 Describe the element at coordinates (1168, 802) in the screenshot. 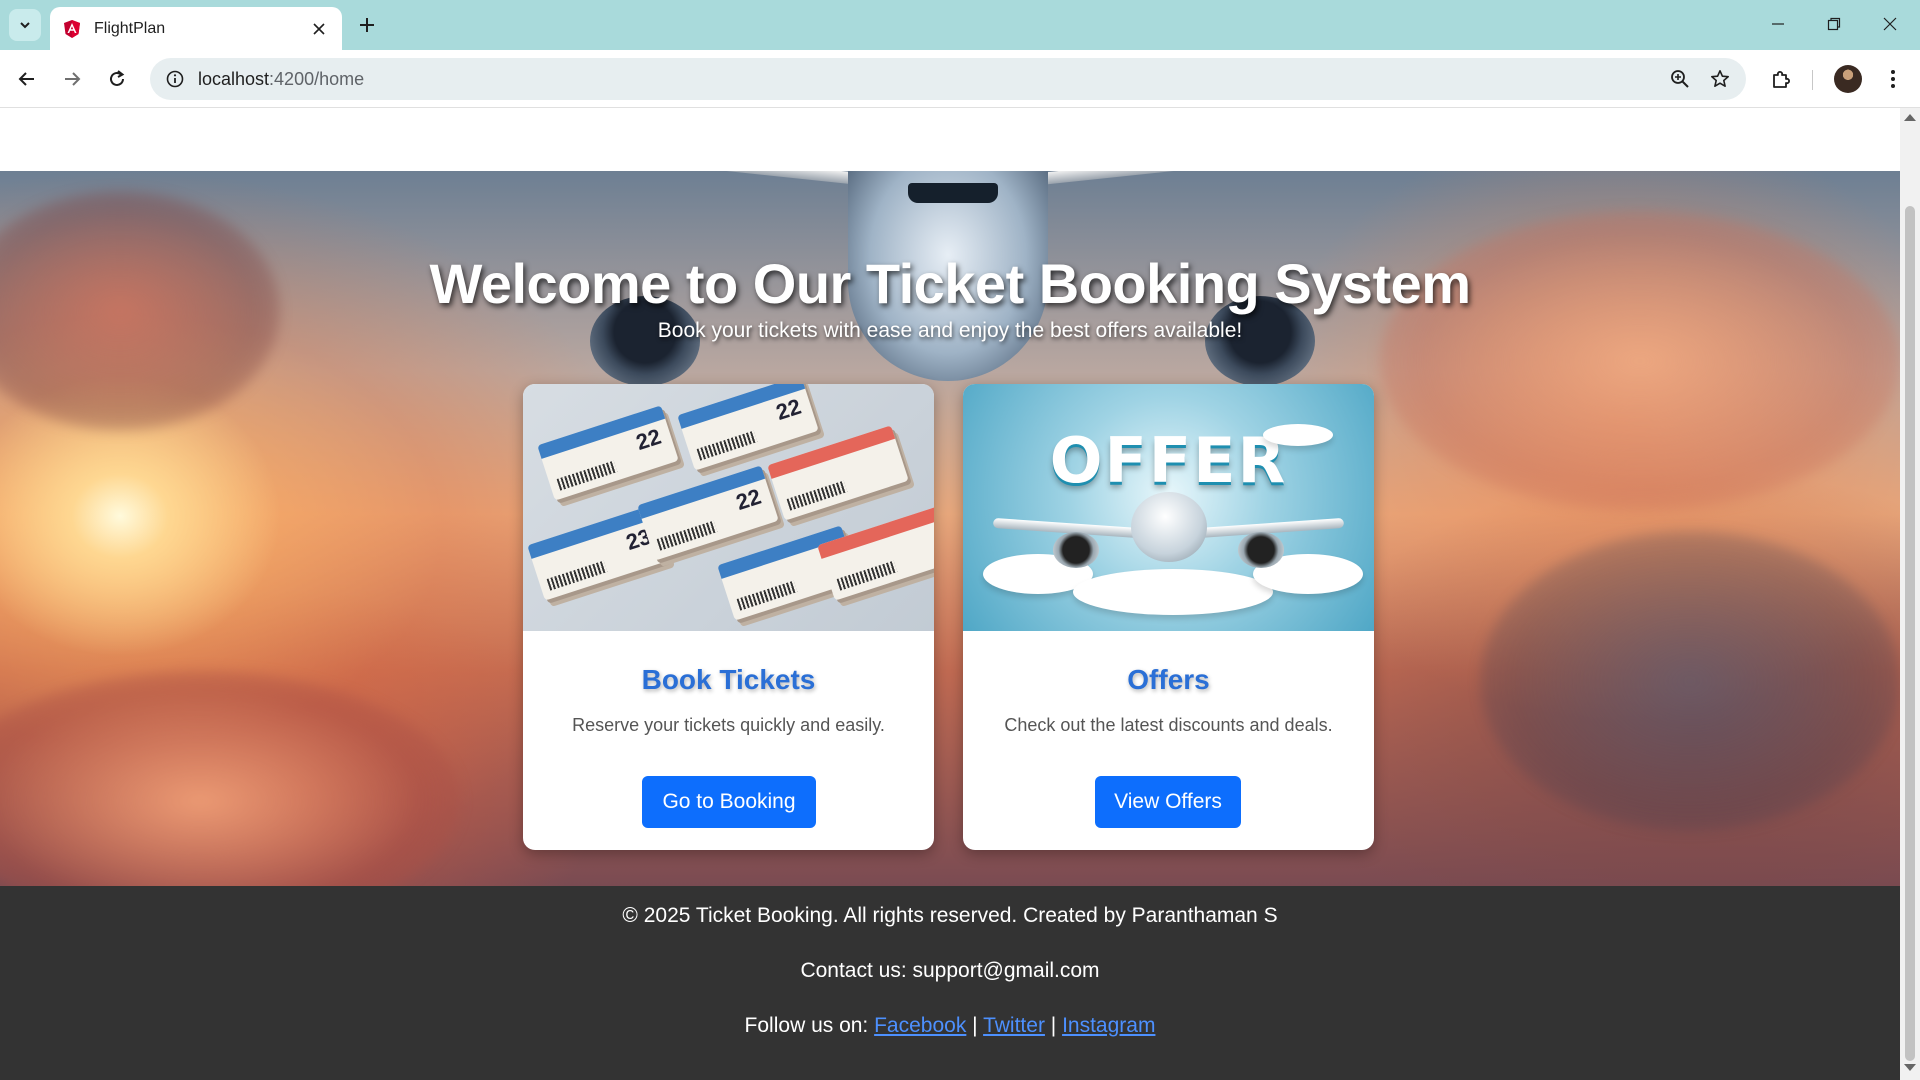

I see `view-offers-button: View Offers` at that location.